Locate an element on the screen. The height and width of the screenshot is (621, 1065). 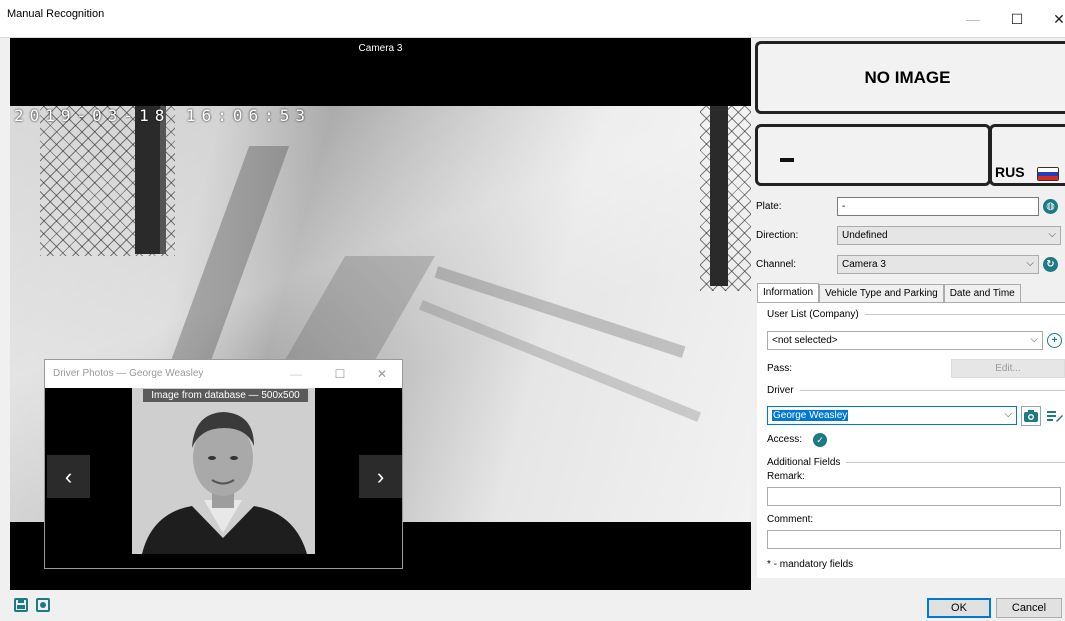
driver-select: George Weasley ⌵ is located at coordinates (892, 415).